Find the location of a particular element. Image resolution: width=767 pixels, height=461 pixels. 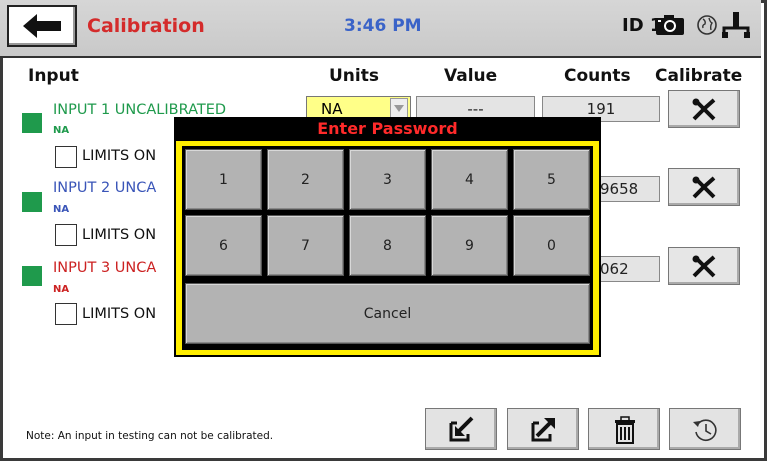

input-2-unit: NA is located at coordinates (61, 209).